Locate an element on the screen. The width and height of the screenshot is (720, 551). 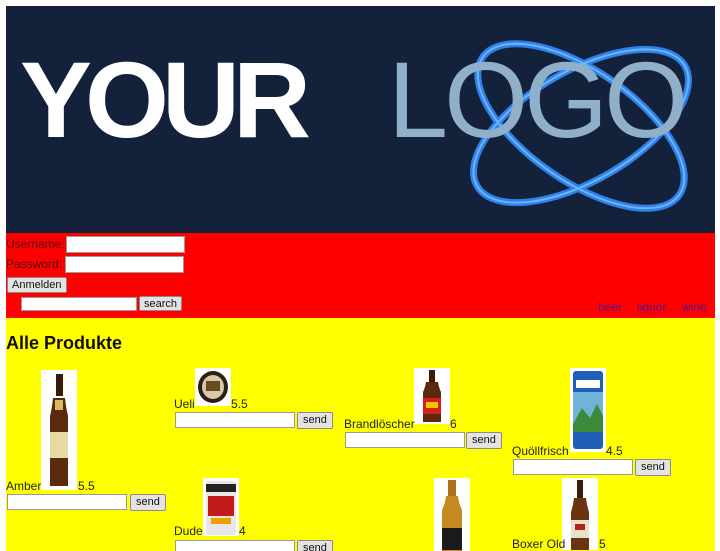
product-name: Amber is located at coordinates (24, 486).